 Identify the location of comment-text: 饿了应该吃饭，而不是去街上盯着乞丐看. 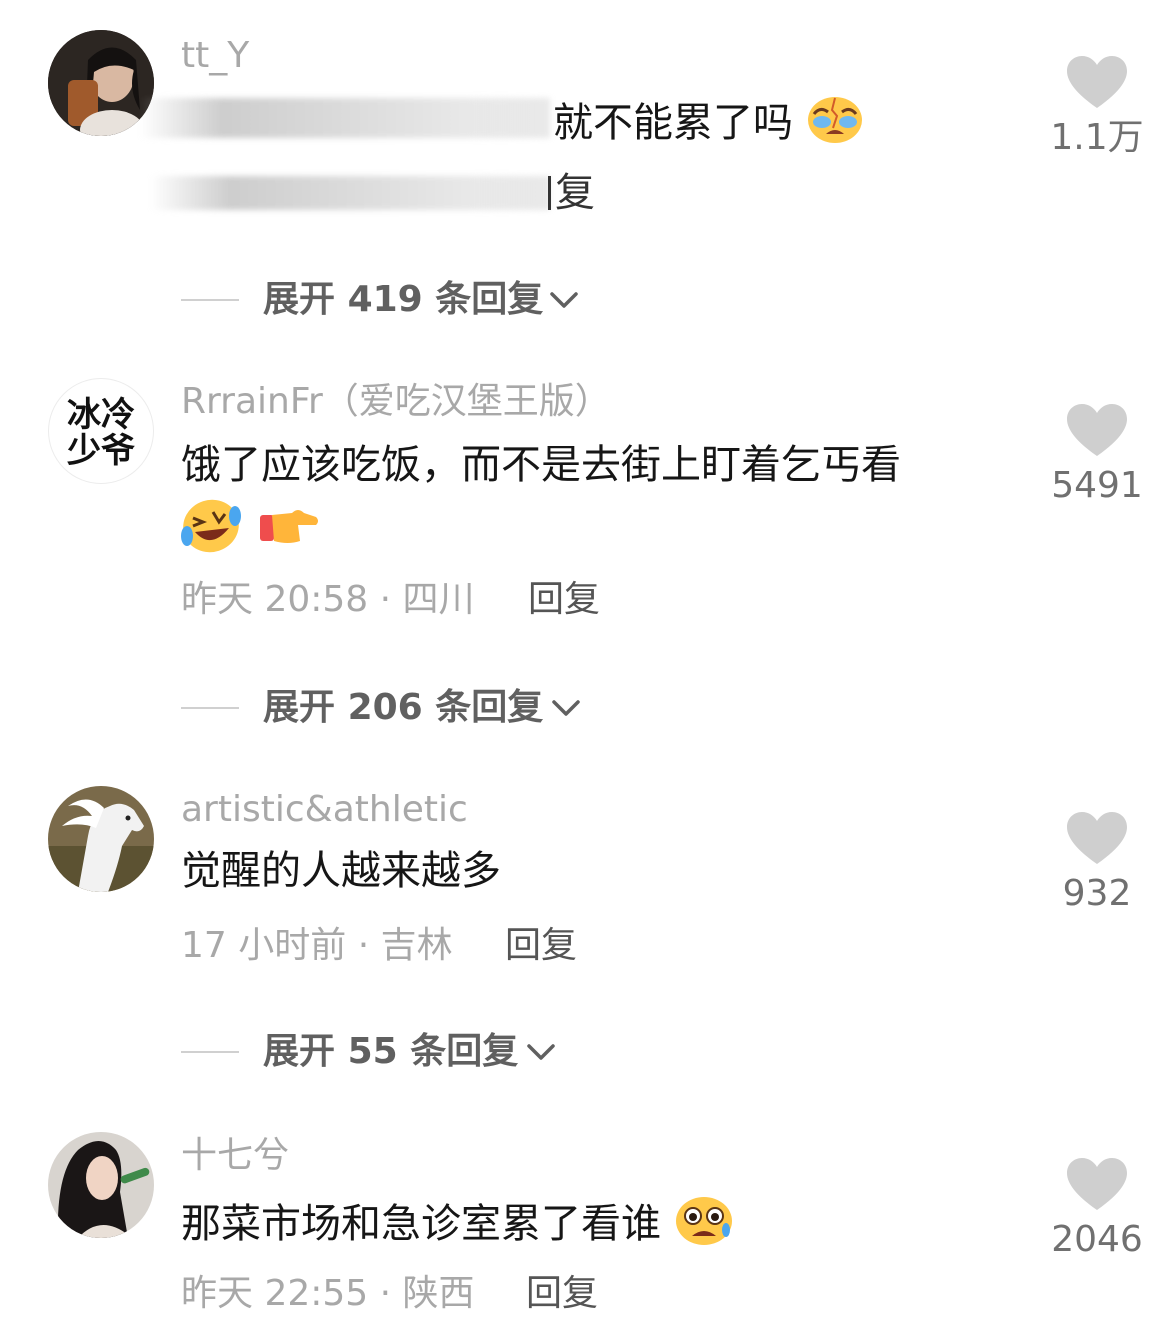
(541, 465).